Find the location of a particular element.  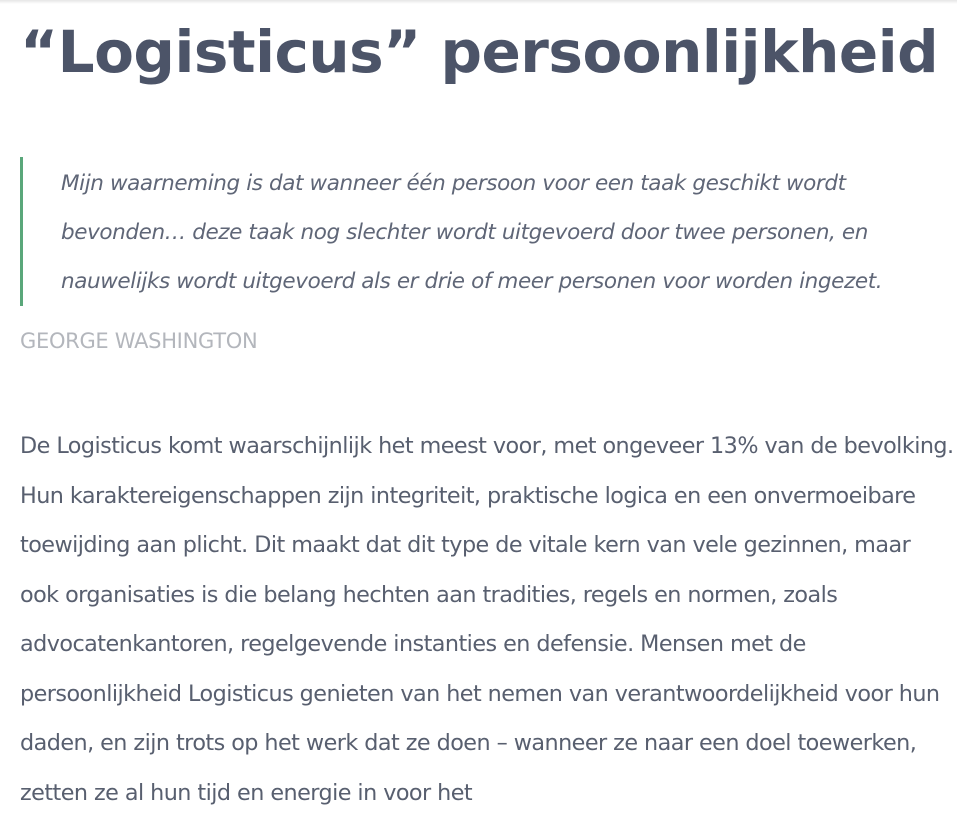

quote-author: GEORGE WASHINGTON is located at coordinates (139, 341).